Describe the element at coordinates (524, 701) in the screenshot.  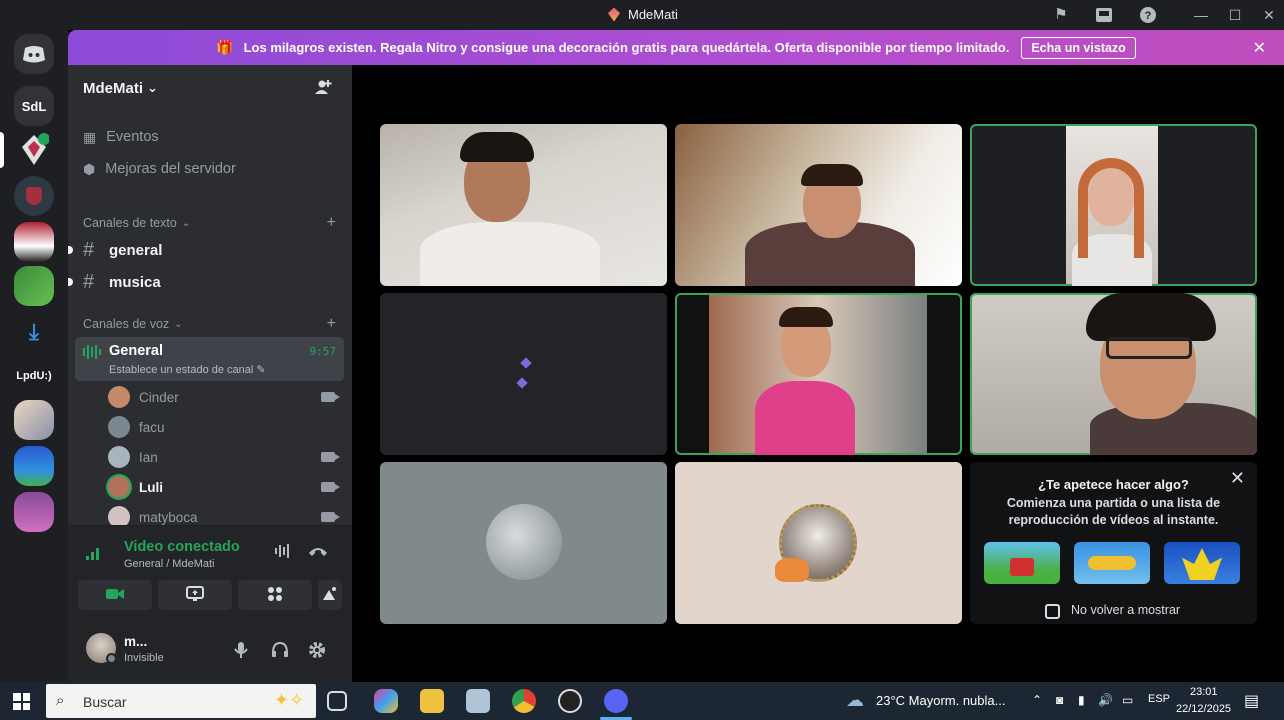
I see `chrome-icon` at that location.